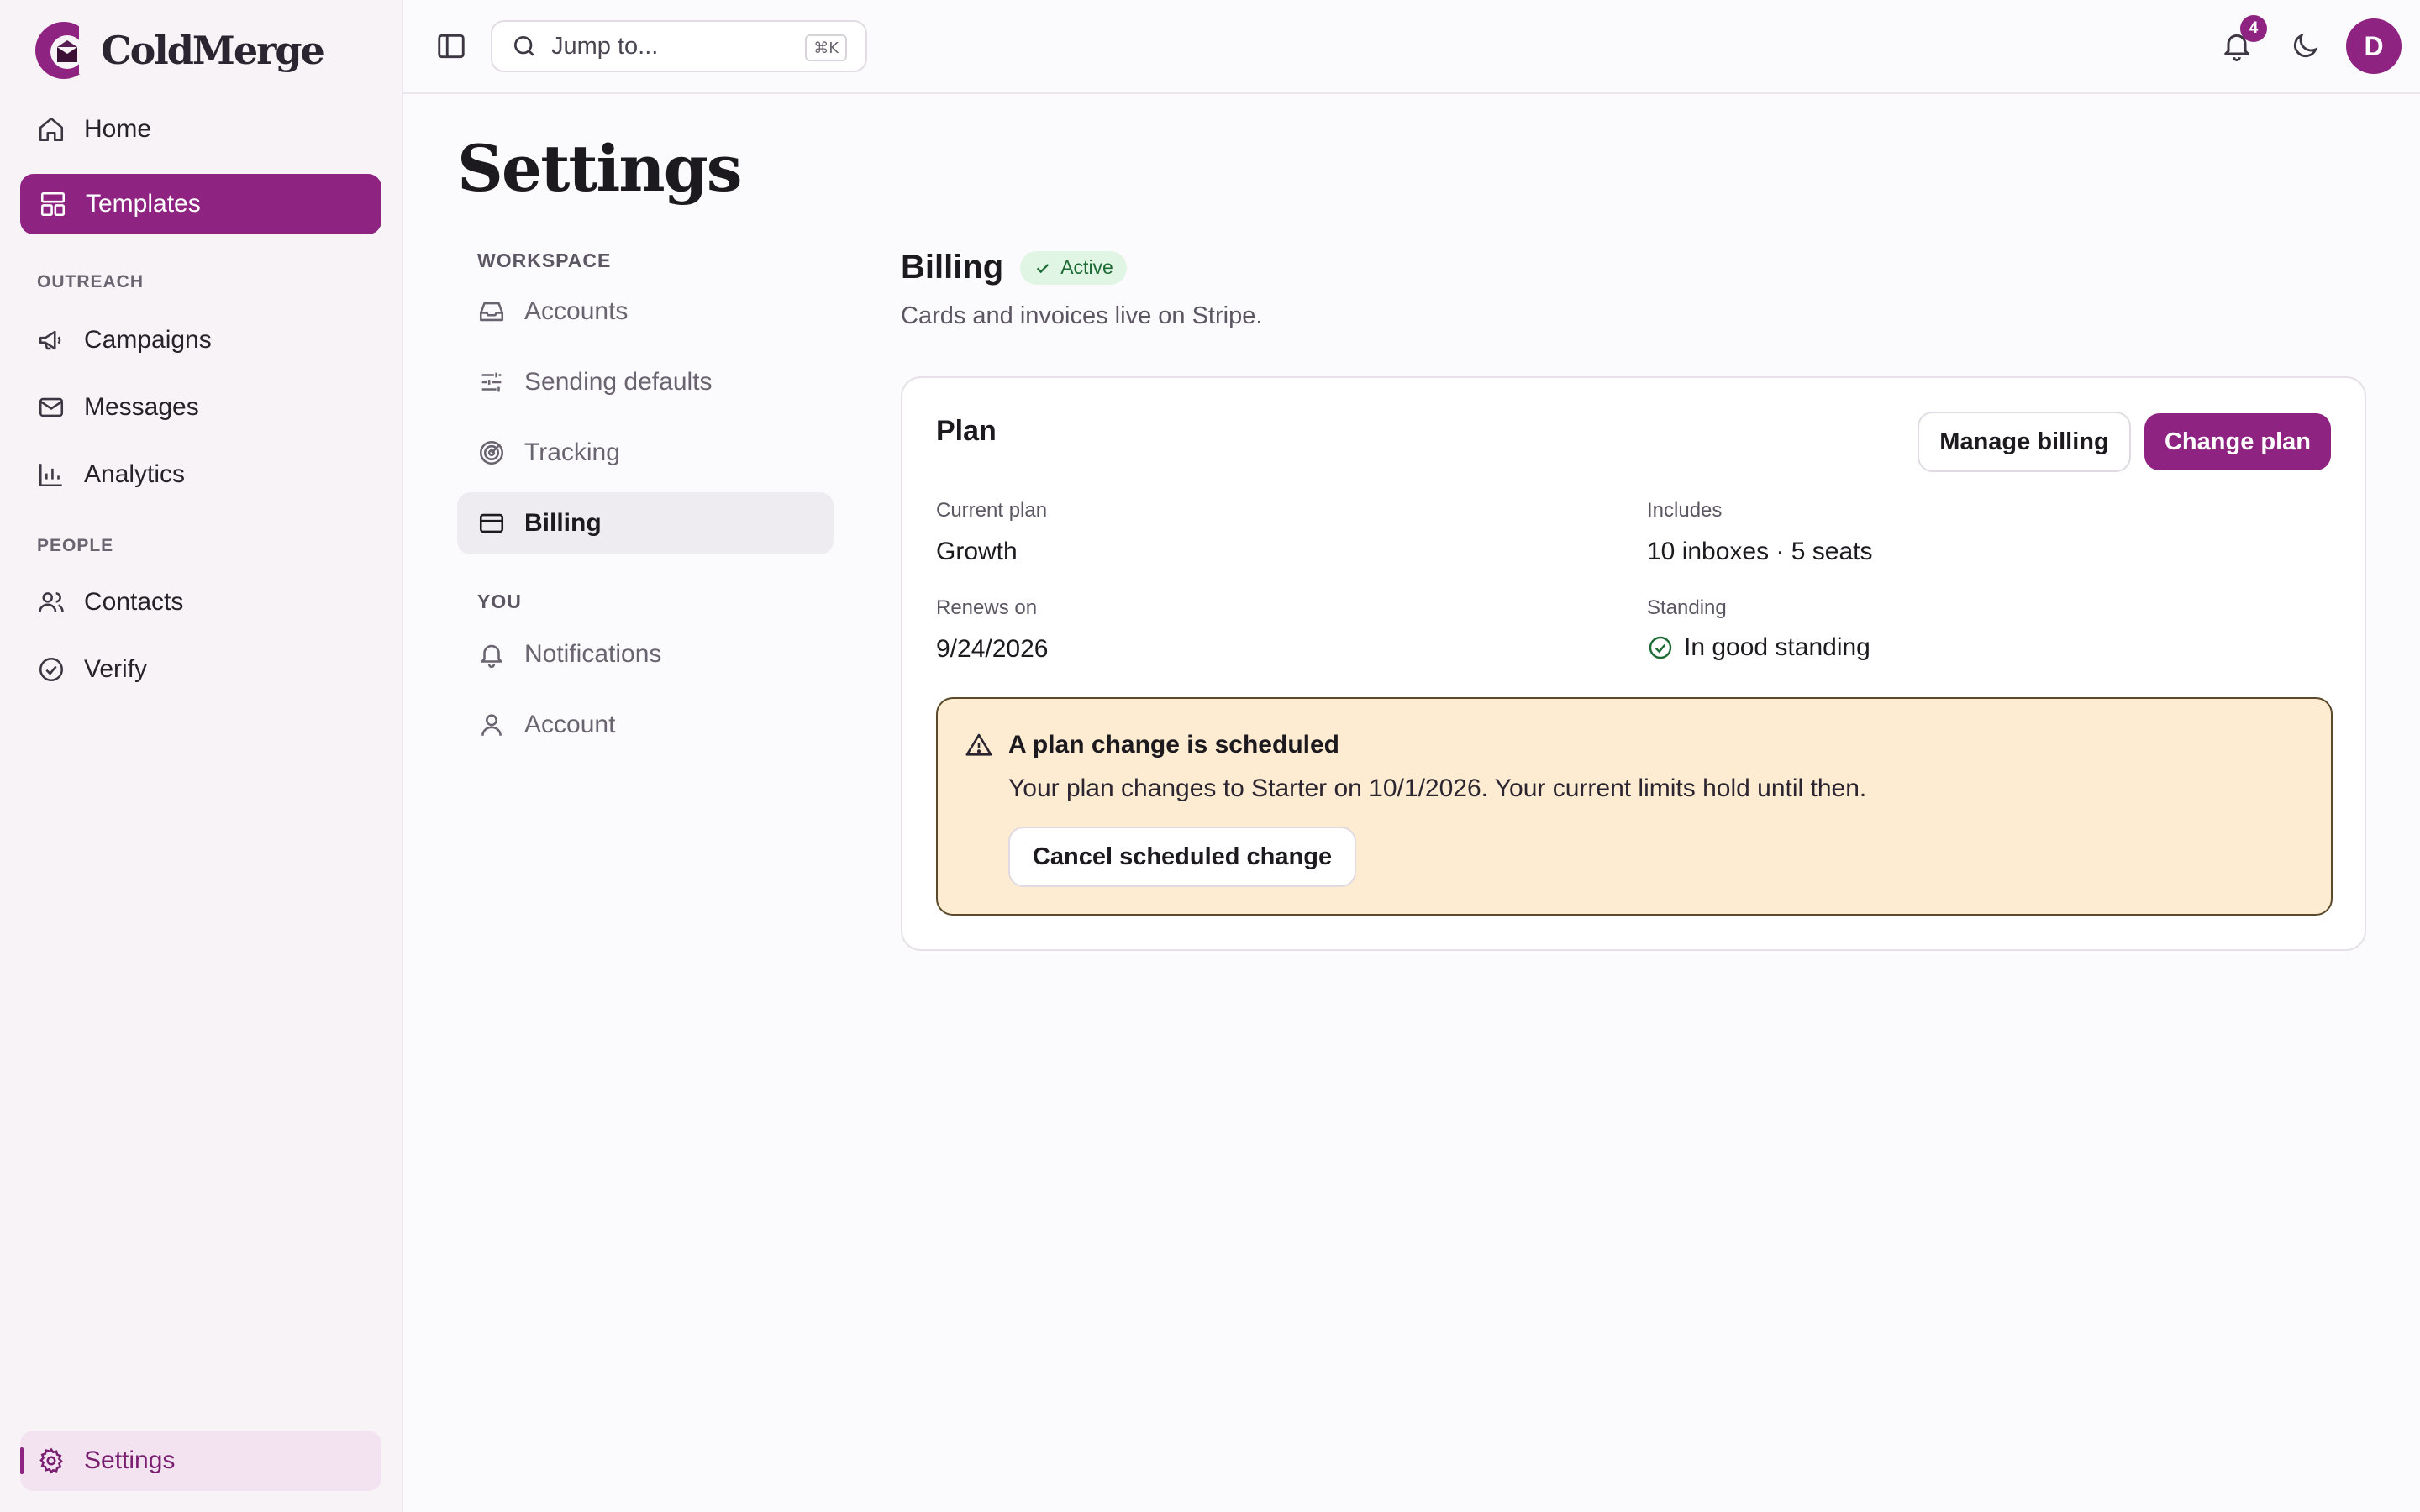 The width and height of the screenshot is (2420, 1512). What do you see at coordinates (200, 1461) in the screenshot?
I see `sidebar-item-settings: Settings` at bounding box center [200, 1461].